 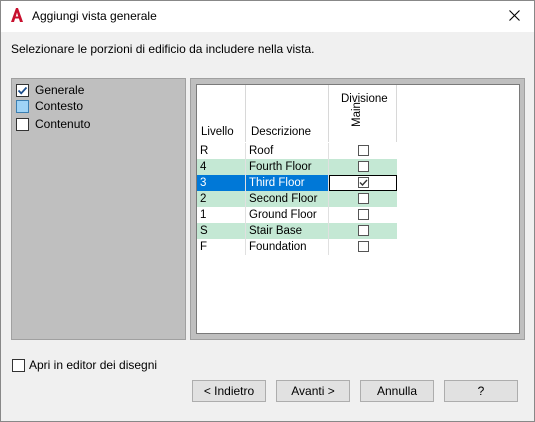 What do you see at coordinates (287, 151) in the screenshot?
I see `description-cell: Roof` at bounding box center [287, 151].